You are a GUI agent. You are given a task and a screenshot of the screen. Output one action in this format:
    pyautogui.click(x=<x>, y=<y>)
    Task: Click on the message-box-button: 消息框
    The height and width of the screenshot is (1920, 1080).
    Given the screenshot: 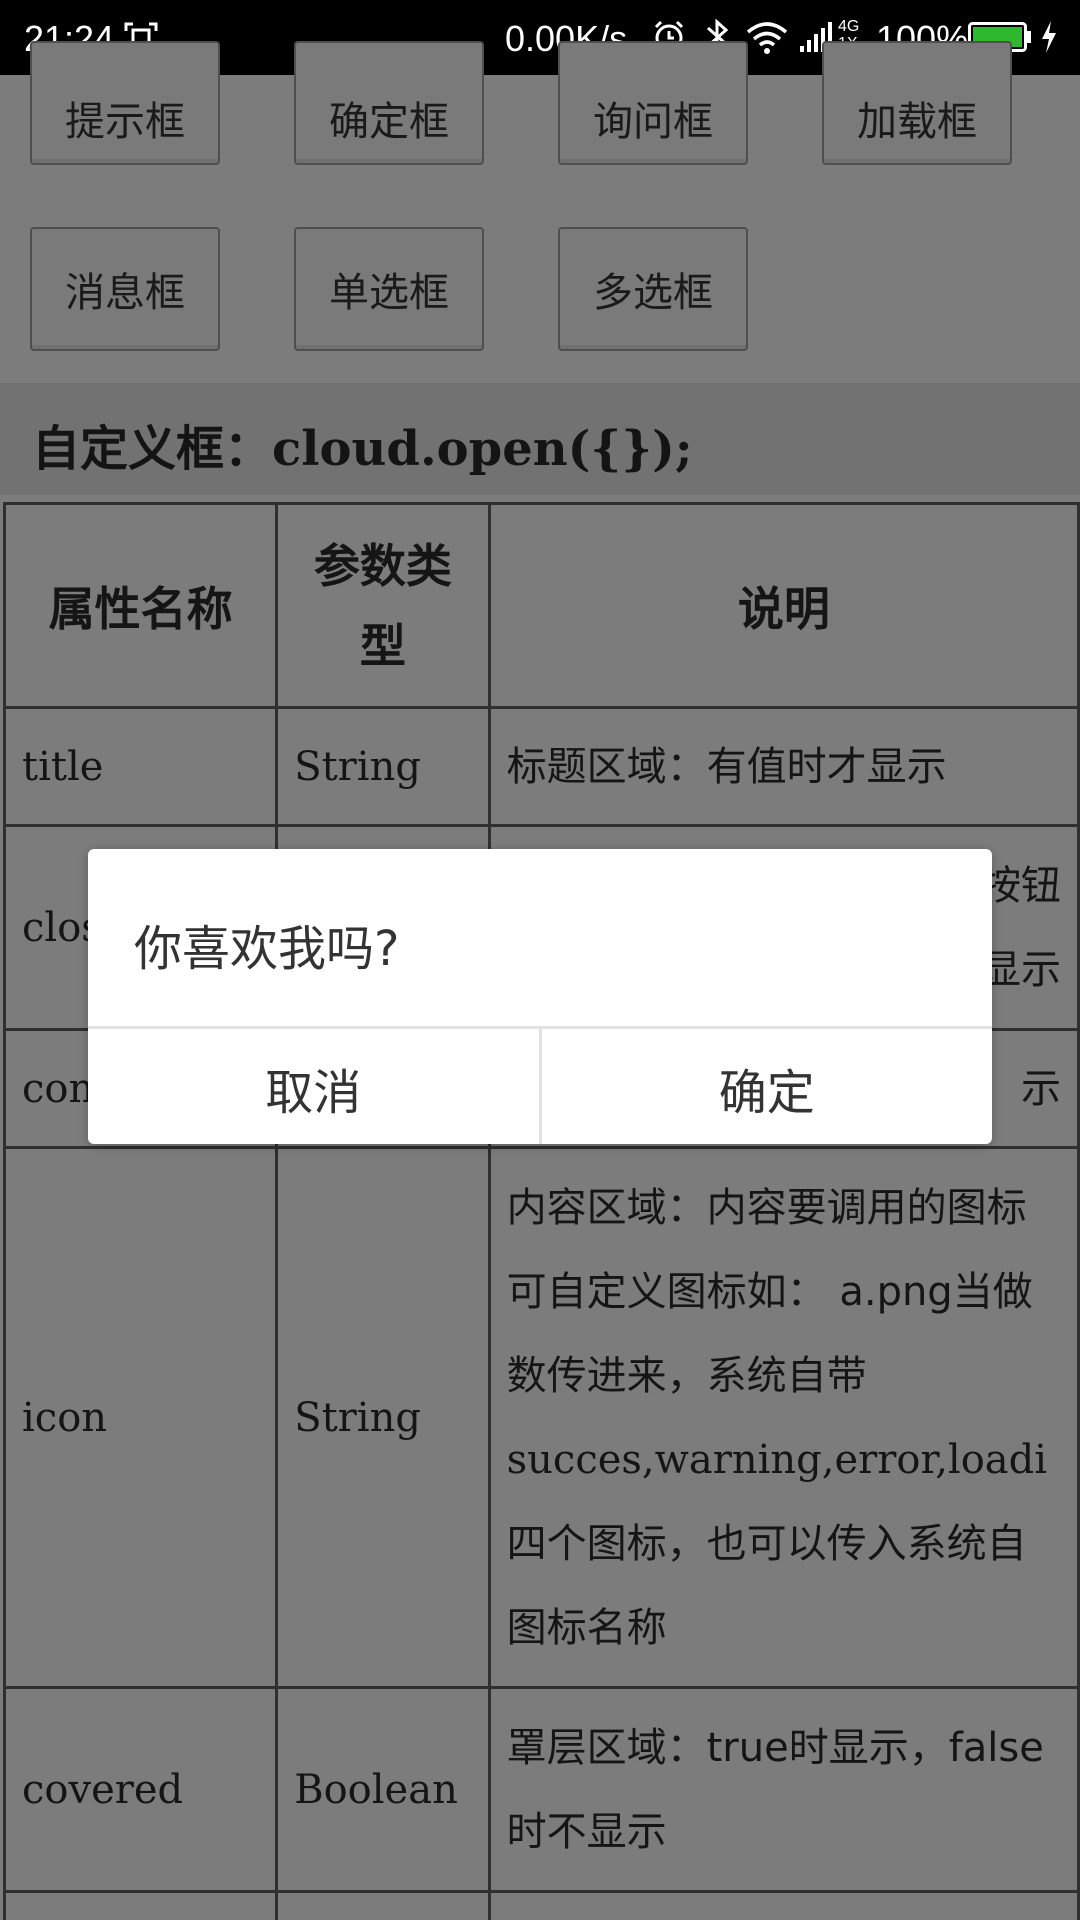 What is the action you would take?
    pyautogui.click(x=125, y=289)
    